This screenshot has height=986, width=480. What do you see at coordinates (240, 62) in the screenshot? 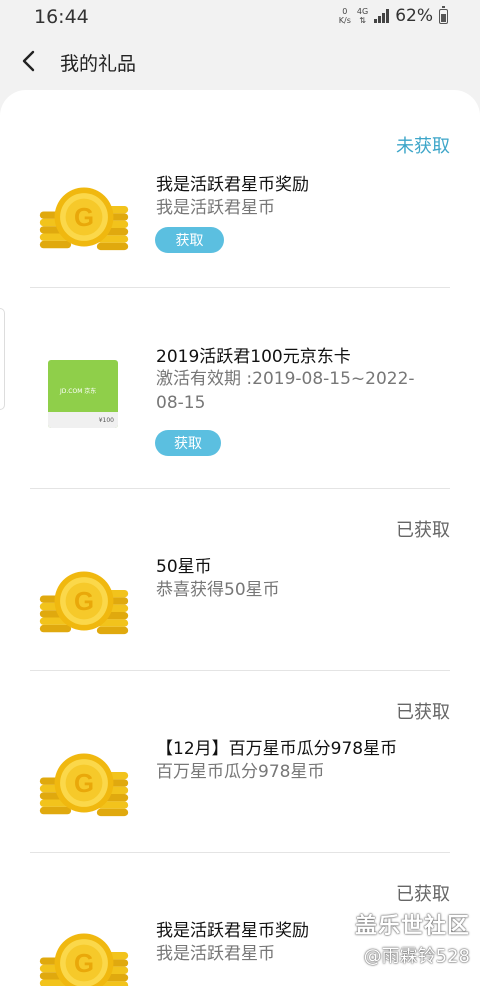
I see `app-bar: 我的礼品` at bounding box center [240, 62].